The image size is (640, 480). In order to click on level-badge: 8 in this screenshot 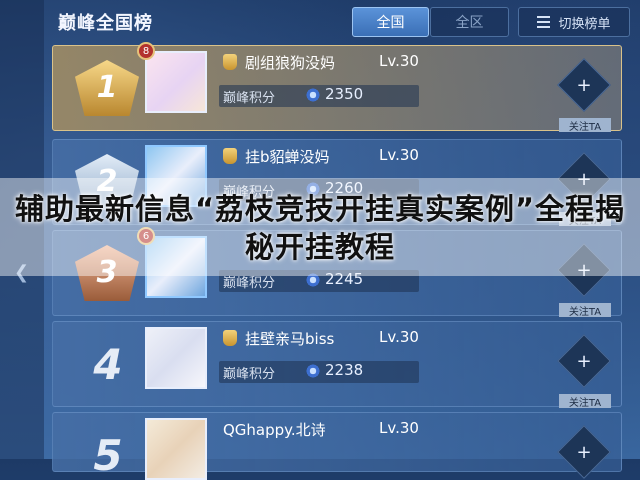, I will do `click(146, 51)`.